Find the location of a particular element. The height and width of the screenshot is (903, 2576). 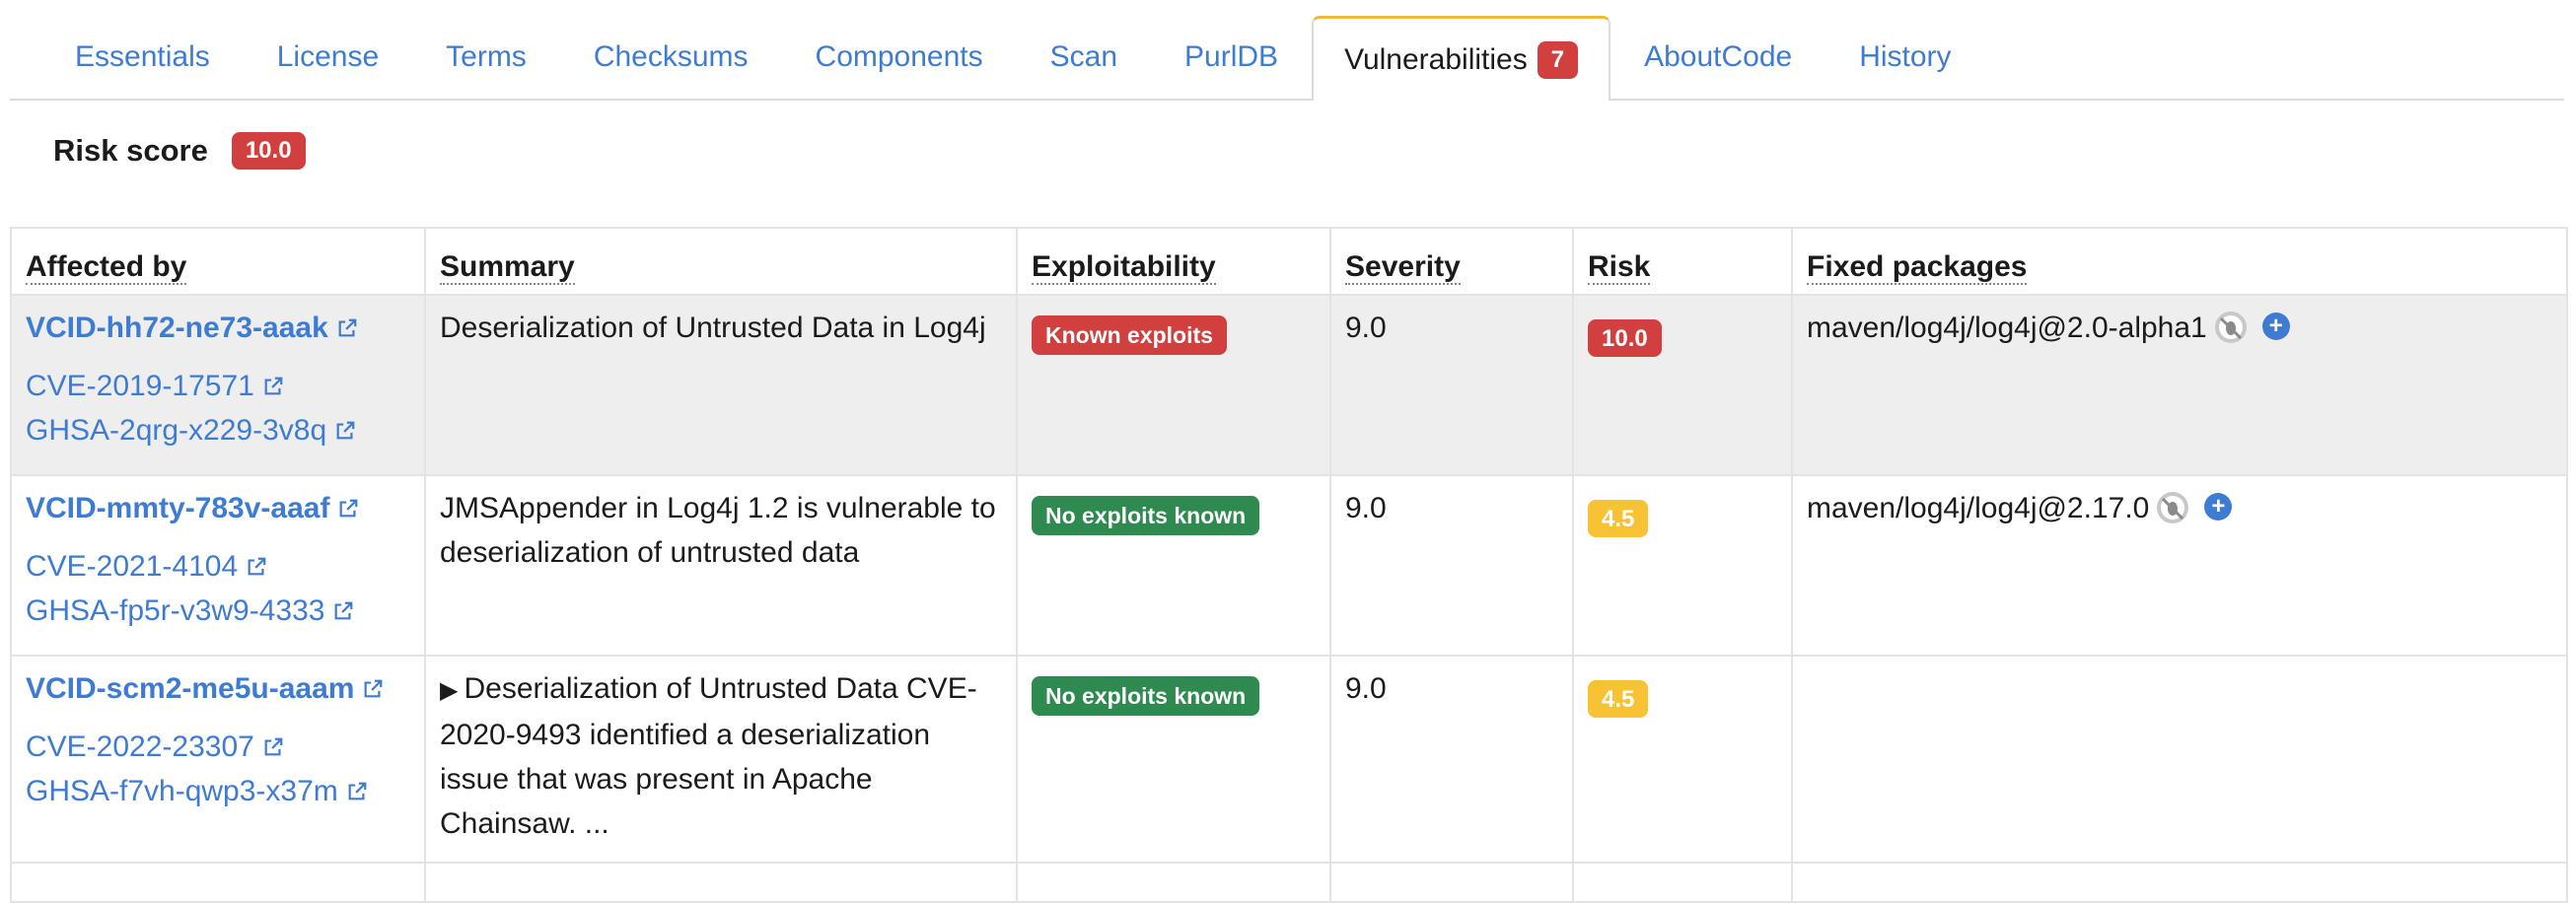

tab-essentials: Essentials is located at coordinates (127, 57).